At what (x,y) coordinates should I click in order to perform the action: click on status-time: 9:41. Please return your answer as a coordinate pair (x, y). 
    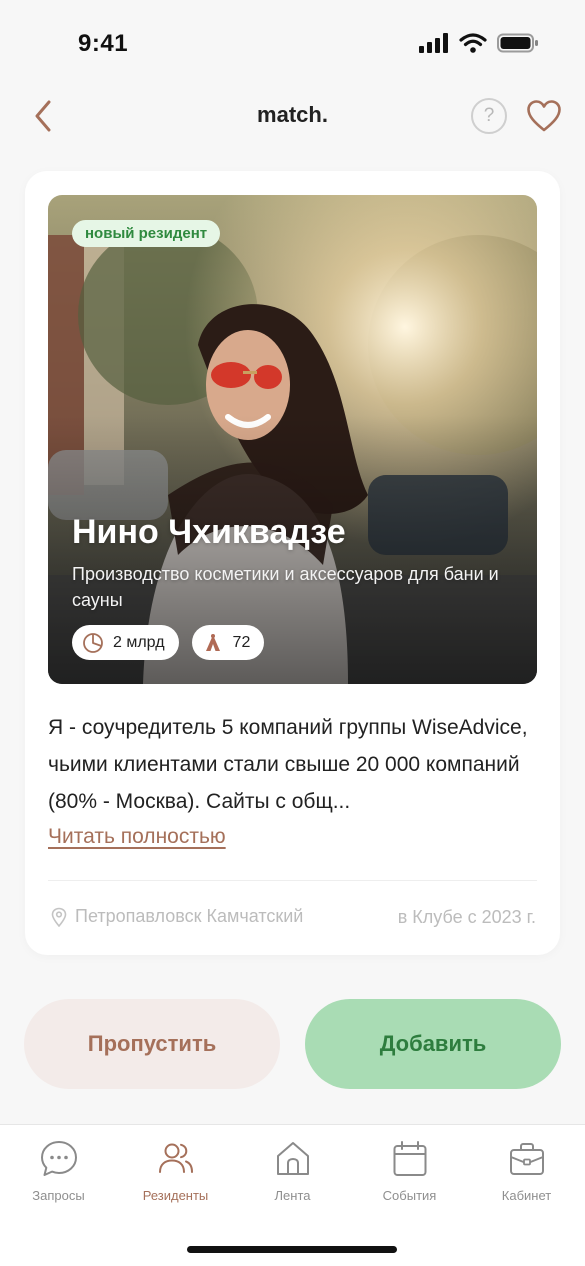
    Looking at the image, I should click on (103, 43).